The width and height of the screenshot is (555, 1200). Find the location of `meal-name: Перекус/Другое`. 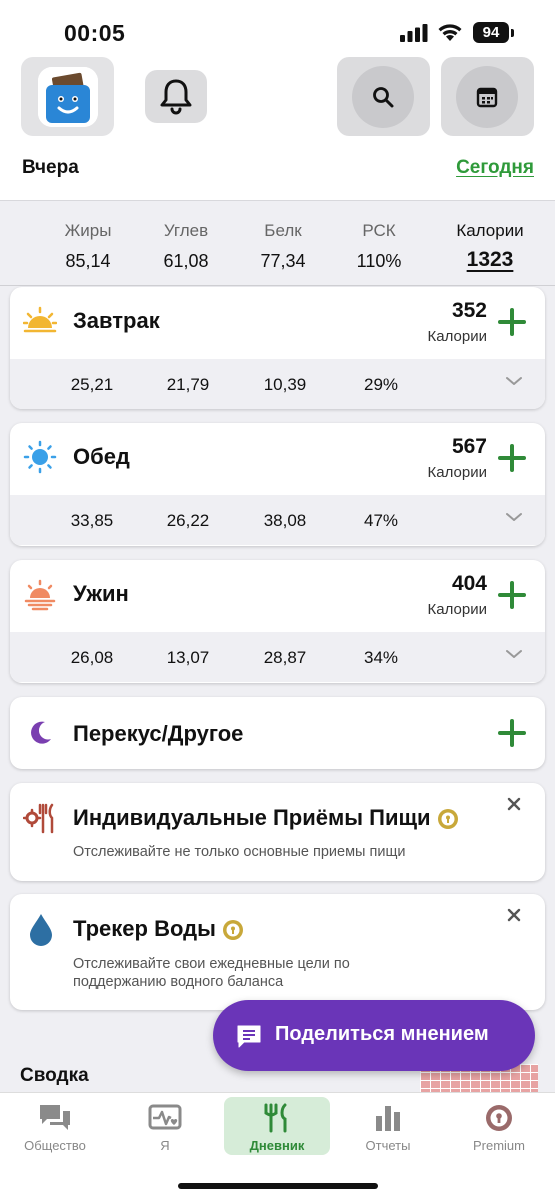

meal-name: Перекус/Другое is located at coordinates (158, 733).